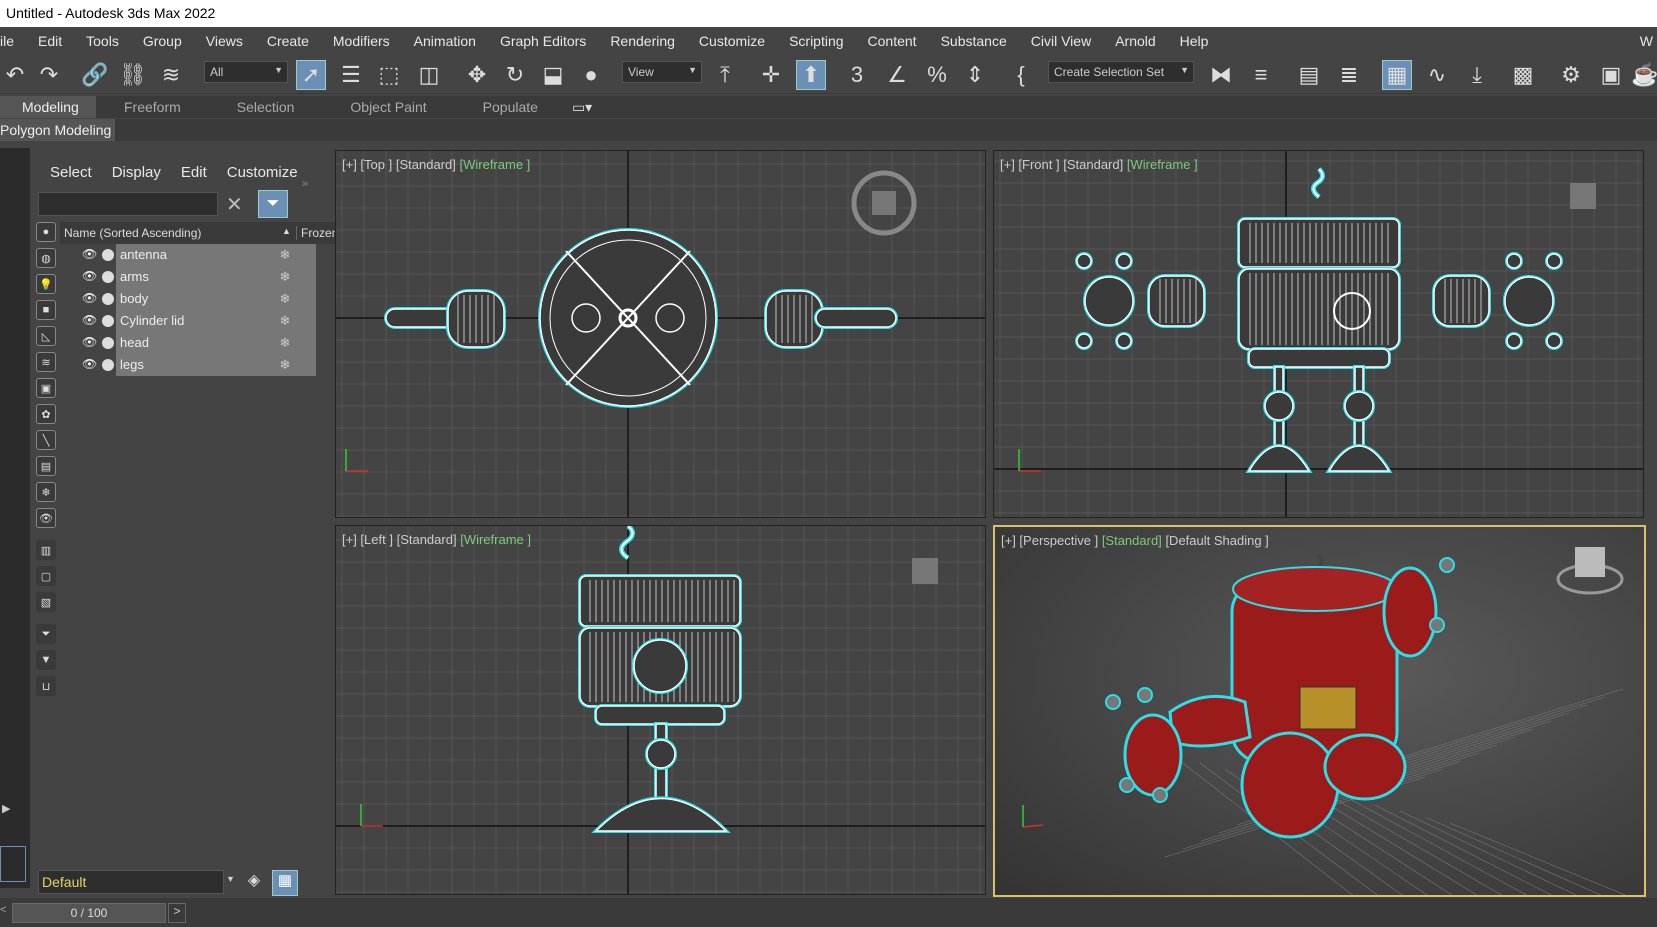 This screenshot has height=927, width=1657. What do you see at coordinates (510, 107) in the screenshot?
I see `tab-populate: Populate` at bounding box center [510, 107].